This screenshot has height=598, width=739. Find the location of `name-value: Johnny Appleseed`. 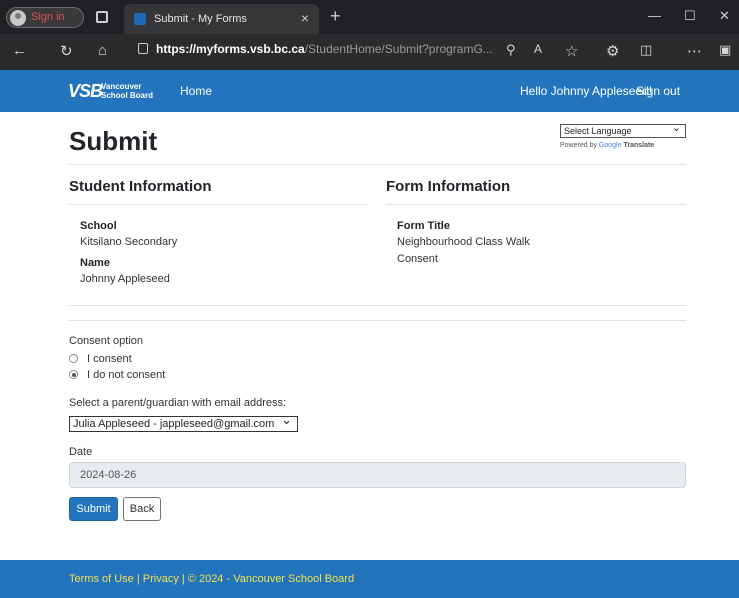

name-value: Johnny Appleseed is located at coordinates (125, 279).